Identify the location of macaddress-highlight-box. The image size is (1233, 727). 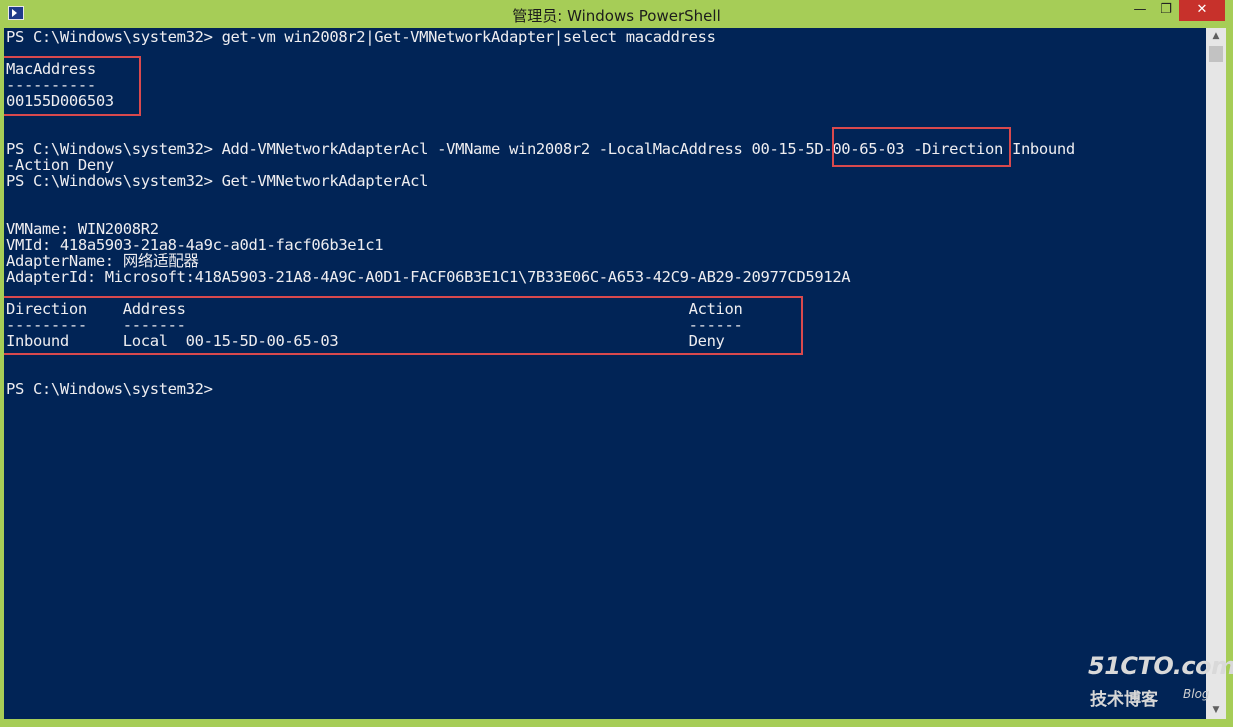
(72, 86).